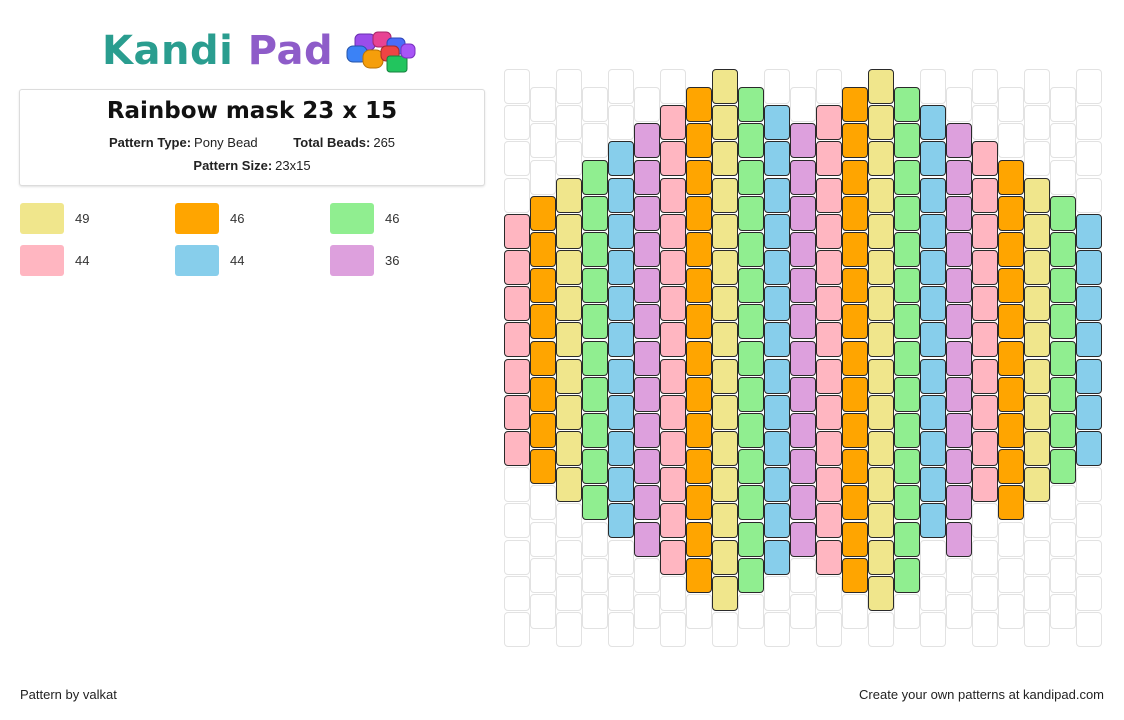 This screenshot has height=720, width=1124. What do you see at coordinates (981, 694) in the screenshot?
I see `kandipad-link: Create your own patterns at kandipad.com` at bounding box center [981, 694].